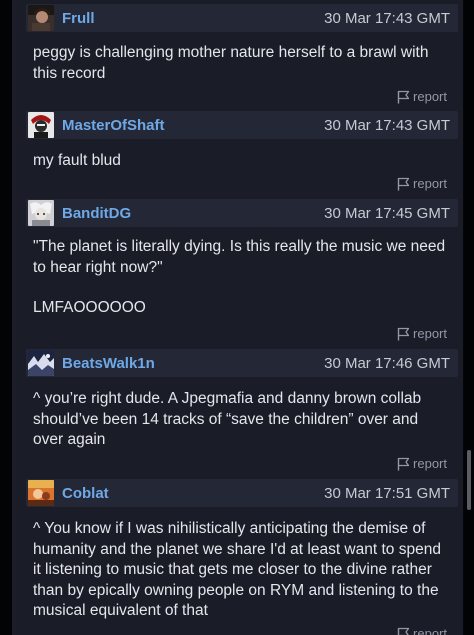 This screenshot has height=635, width=474. Describe the element at coordinates (387, 213) in the screenshot. I see `comment-timestamp: 30 Mar 17:45 GMT` at that location.